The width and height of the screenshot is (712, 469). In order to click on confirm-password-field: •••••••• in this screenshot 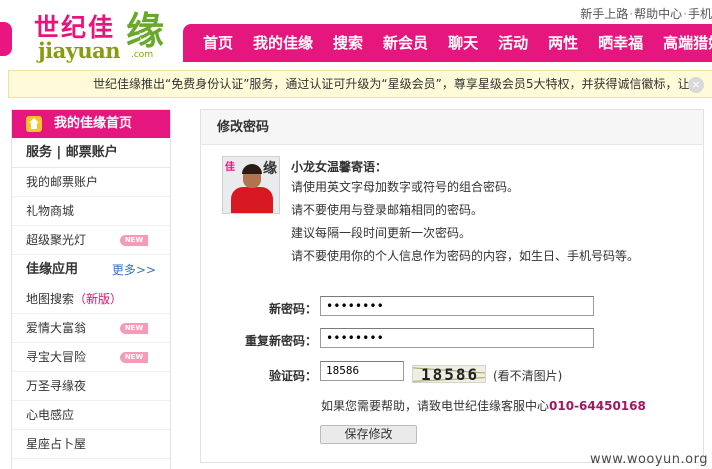, I will do `click(457, 338)`.